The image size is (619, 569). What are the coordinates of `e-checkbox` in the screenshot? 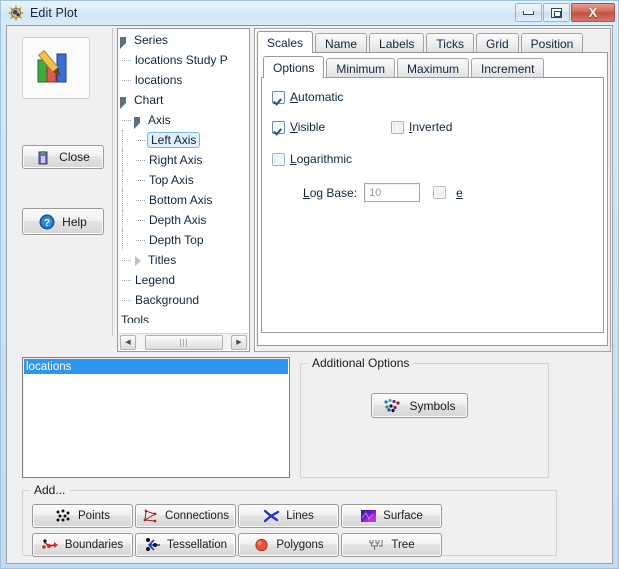 It's located at (440, 192).